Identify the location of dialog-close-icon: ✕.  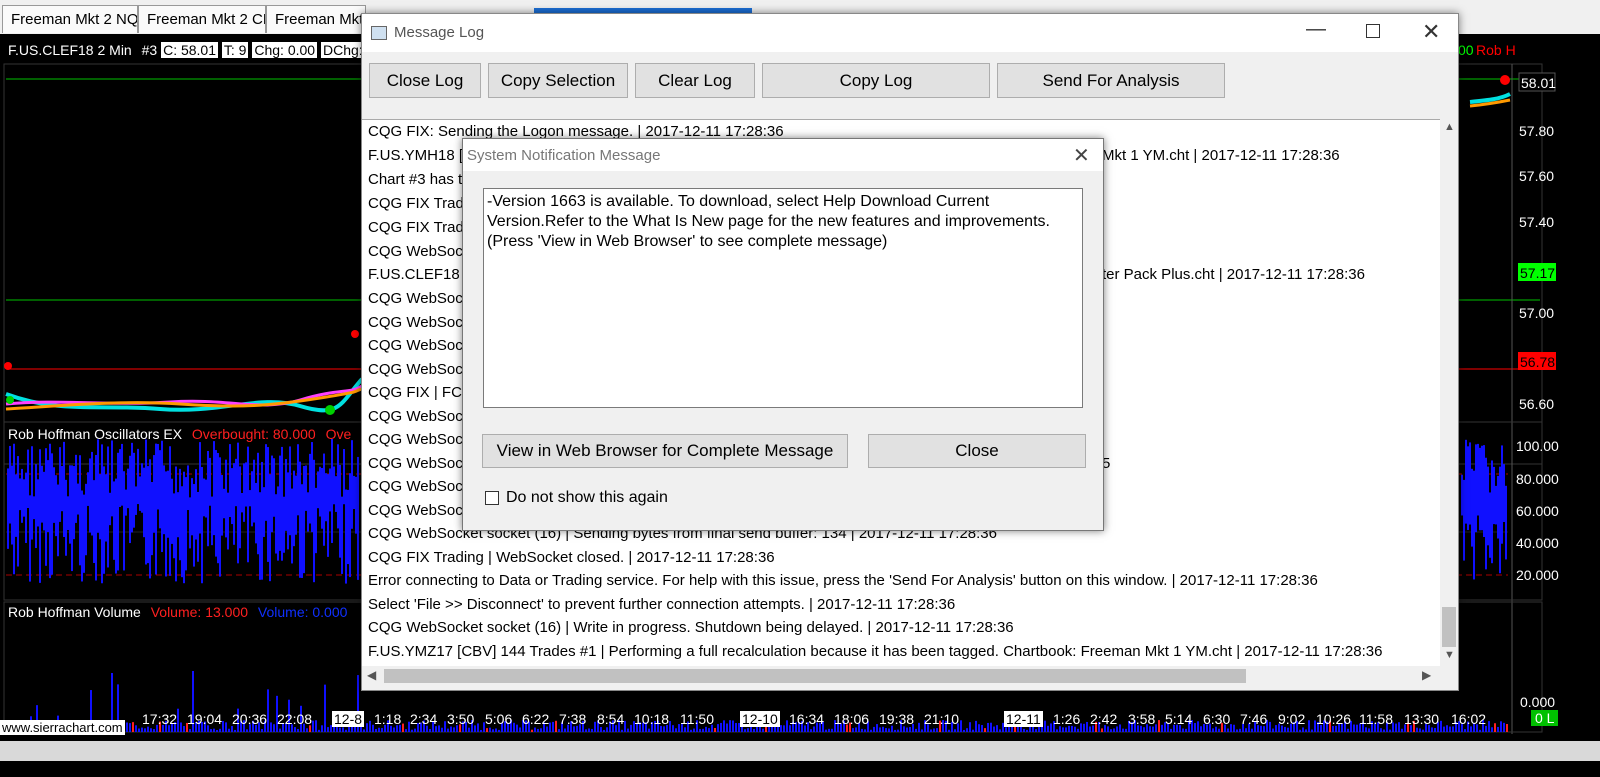
(1081, 155).